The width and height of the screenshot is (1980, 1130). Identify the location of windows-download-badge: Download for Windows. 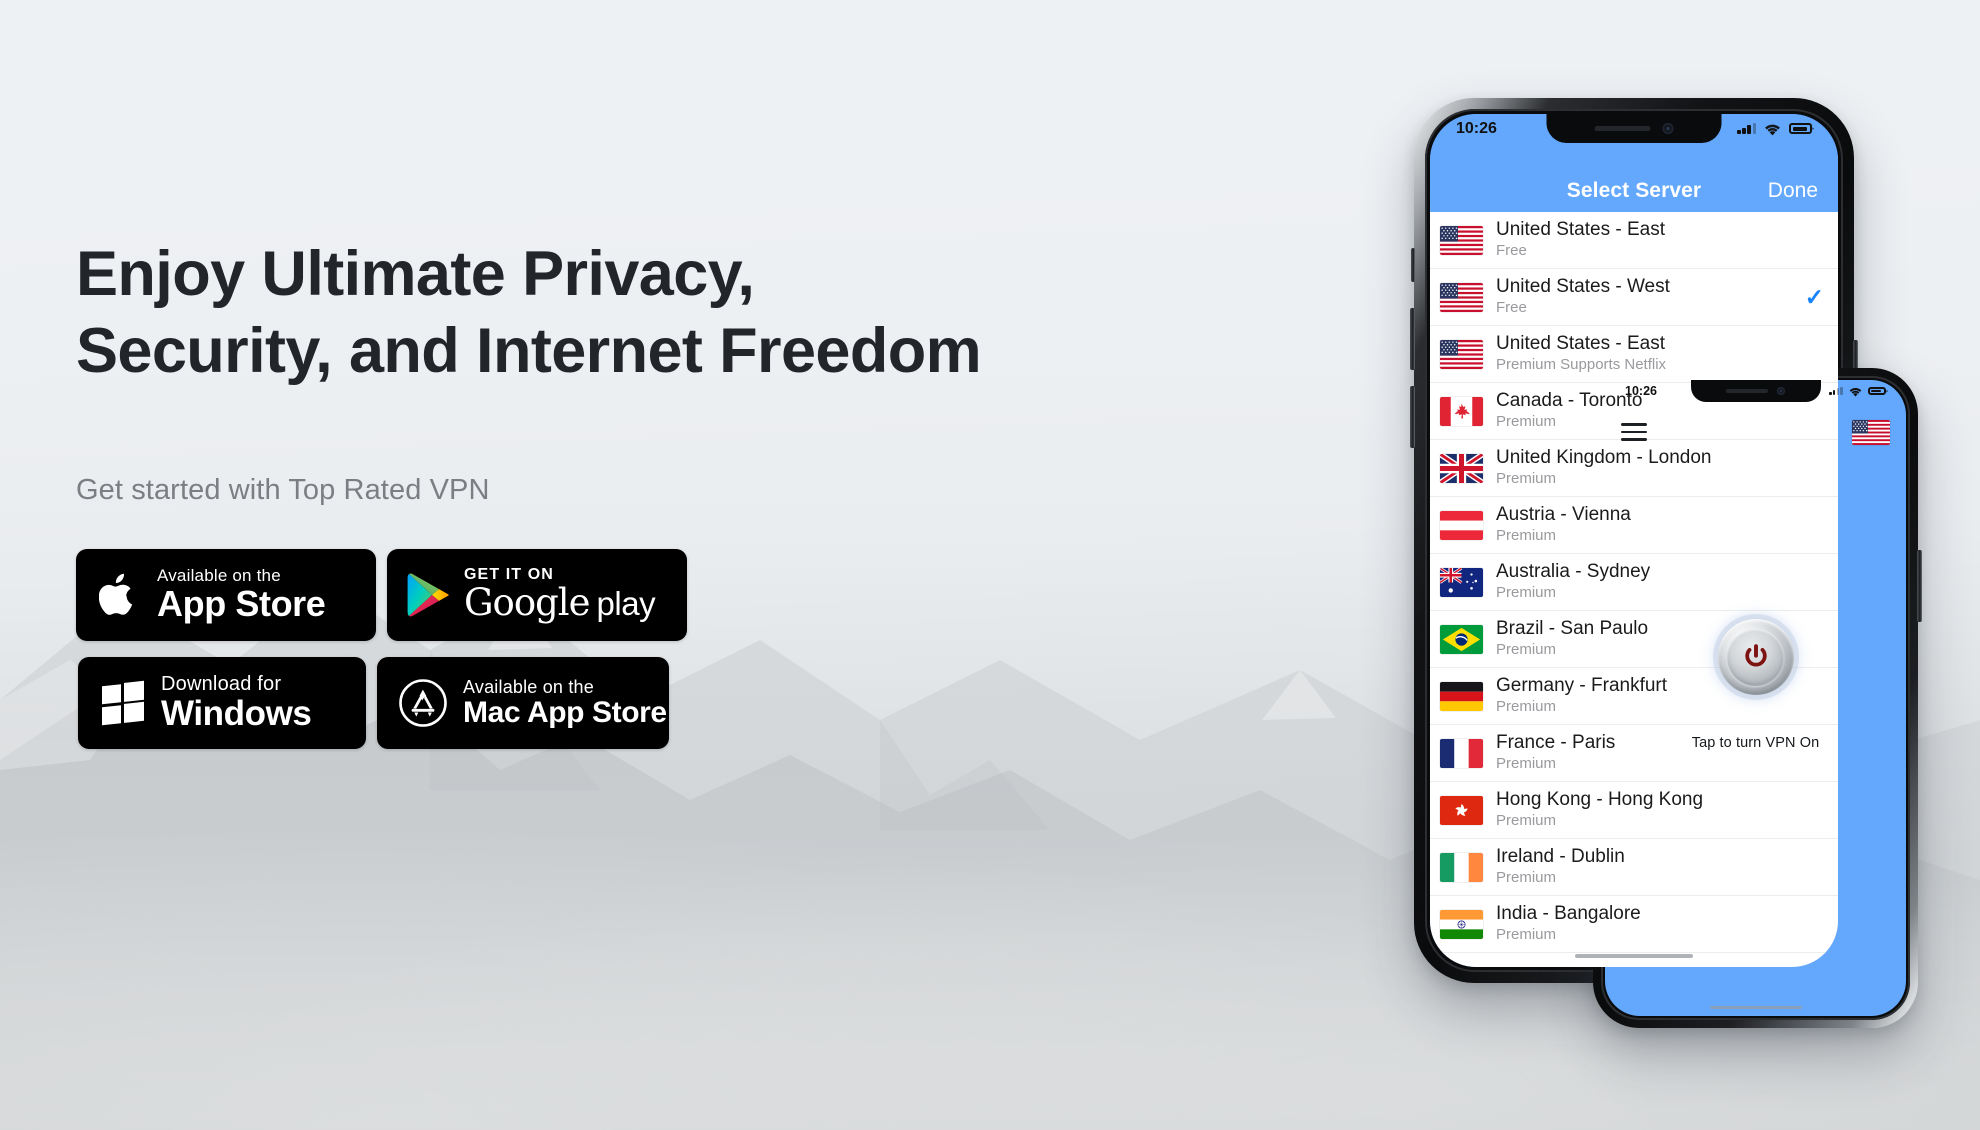
(222, 702).